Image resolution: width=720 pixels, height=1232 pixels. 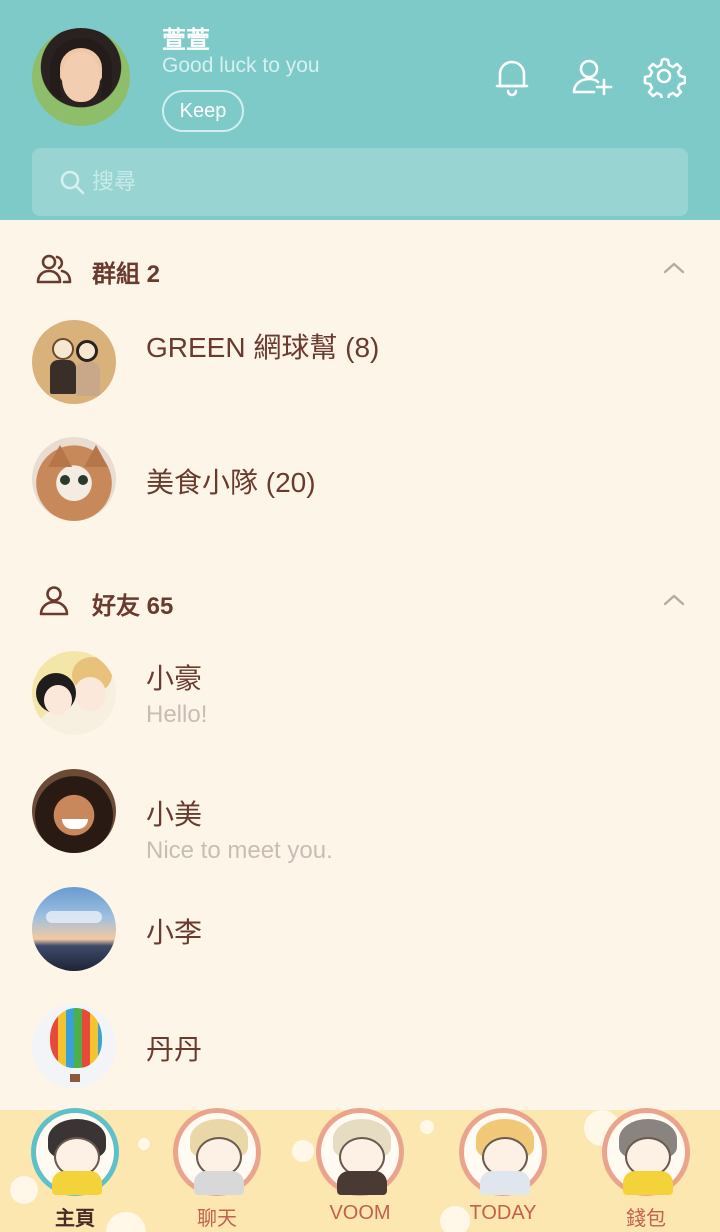 I want to click on tab-voom: VOOM, so click(x=360, y=1163).